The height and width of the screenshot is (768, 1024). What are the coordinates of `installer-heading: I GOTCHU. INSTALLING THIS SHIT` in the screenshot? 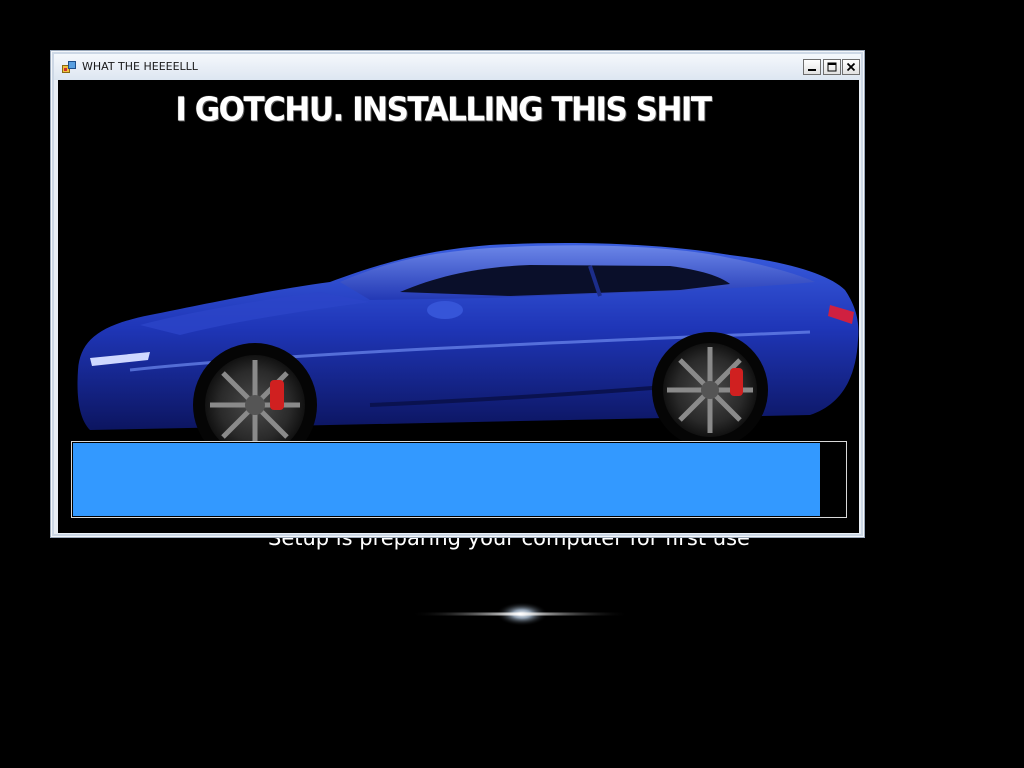 It's located at (443, 110).